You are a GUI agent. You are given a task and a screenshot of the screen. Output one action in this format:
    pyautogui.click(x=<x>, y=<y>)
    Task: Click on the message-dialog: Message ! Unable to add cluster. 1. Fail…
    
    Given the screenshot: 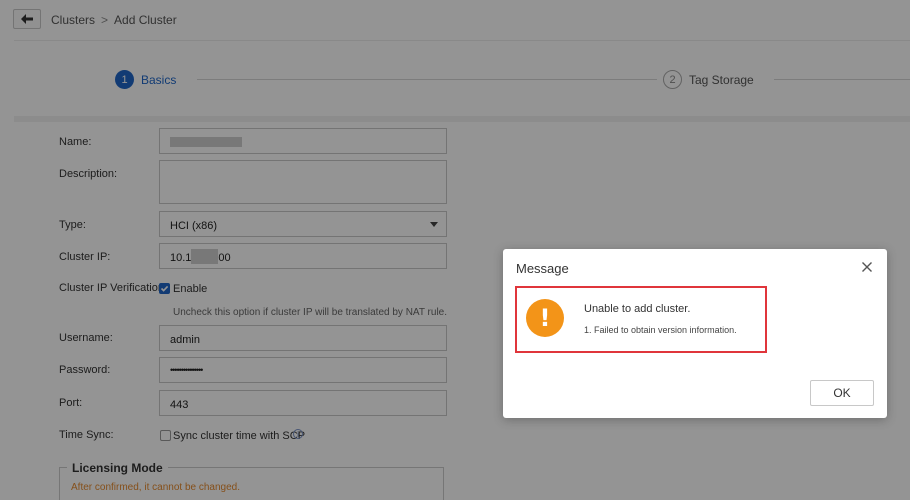 What is the action you would take?
    pyautogui.click(x=695, y=333)
    